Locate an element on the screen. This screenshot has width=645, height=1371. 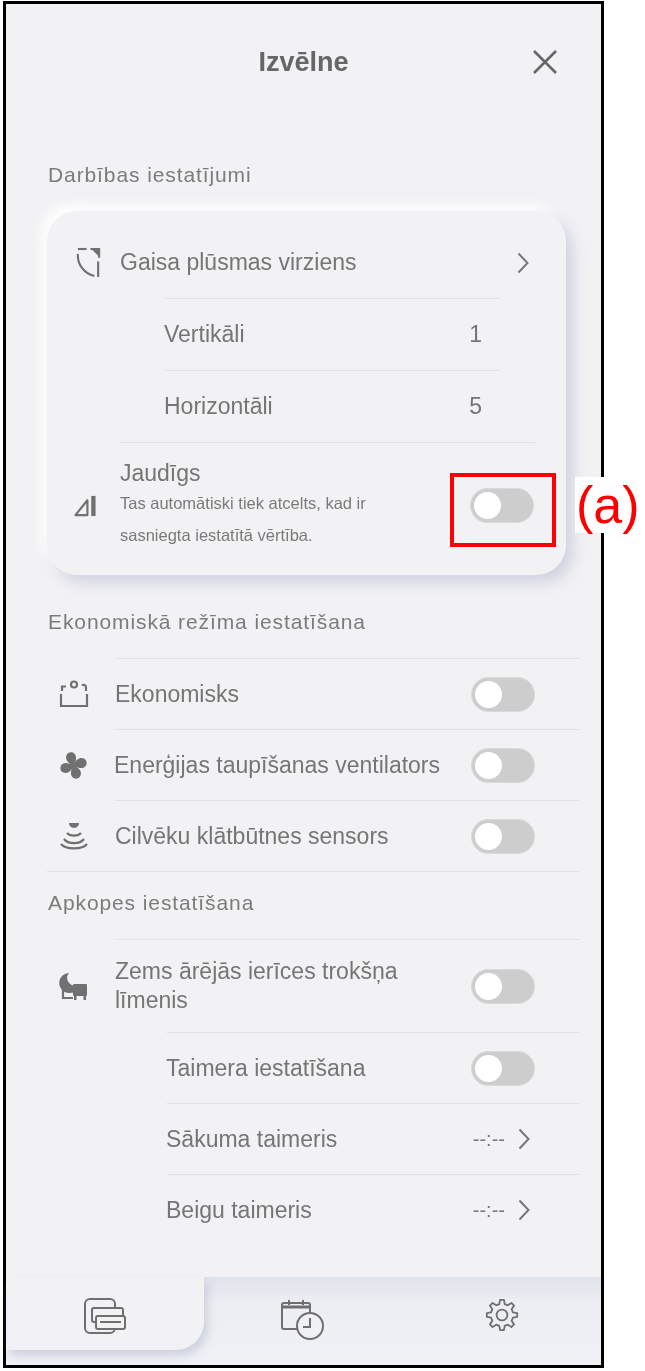
moon-device-icon is located at coordinates (74, 986).